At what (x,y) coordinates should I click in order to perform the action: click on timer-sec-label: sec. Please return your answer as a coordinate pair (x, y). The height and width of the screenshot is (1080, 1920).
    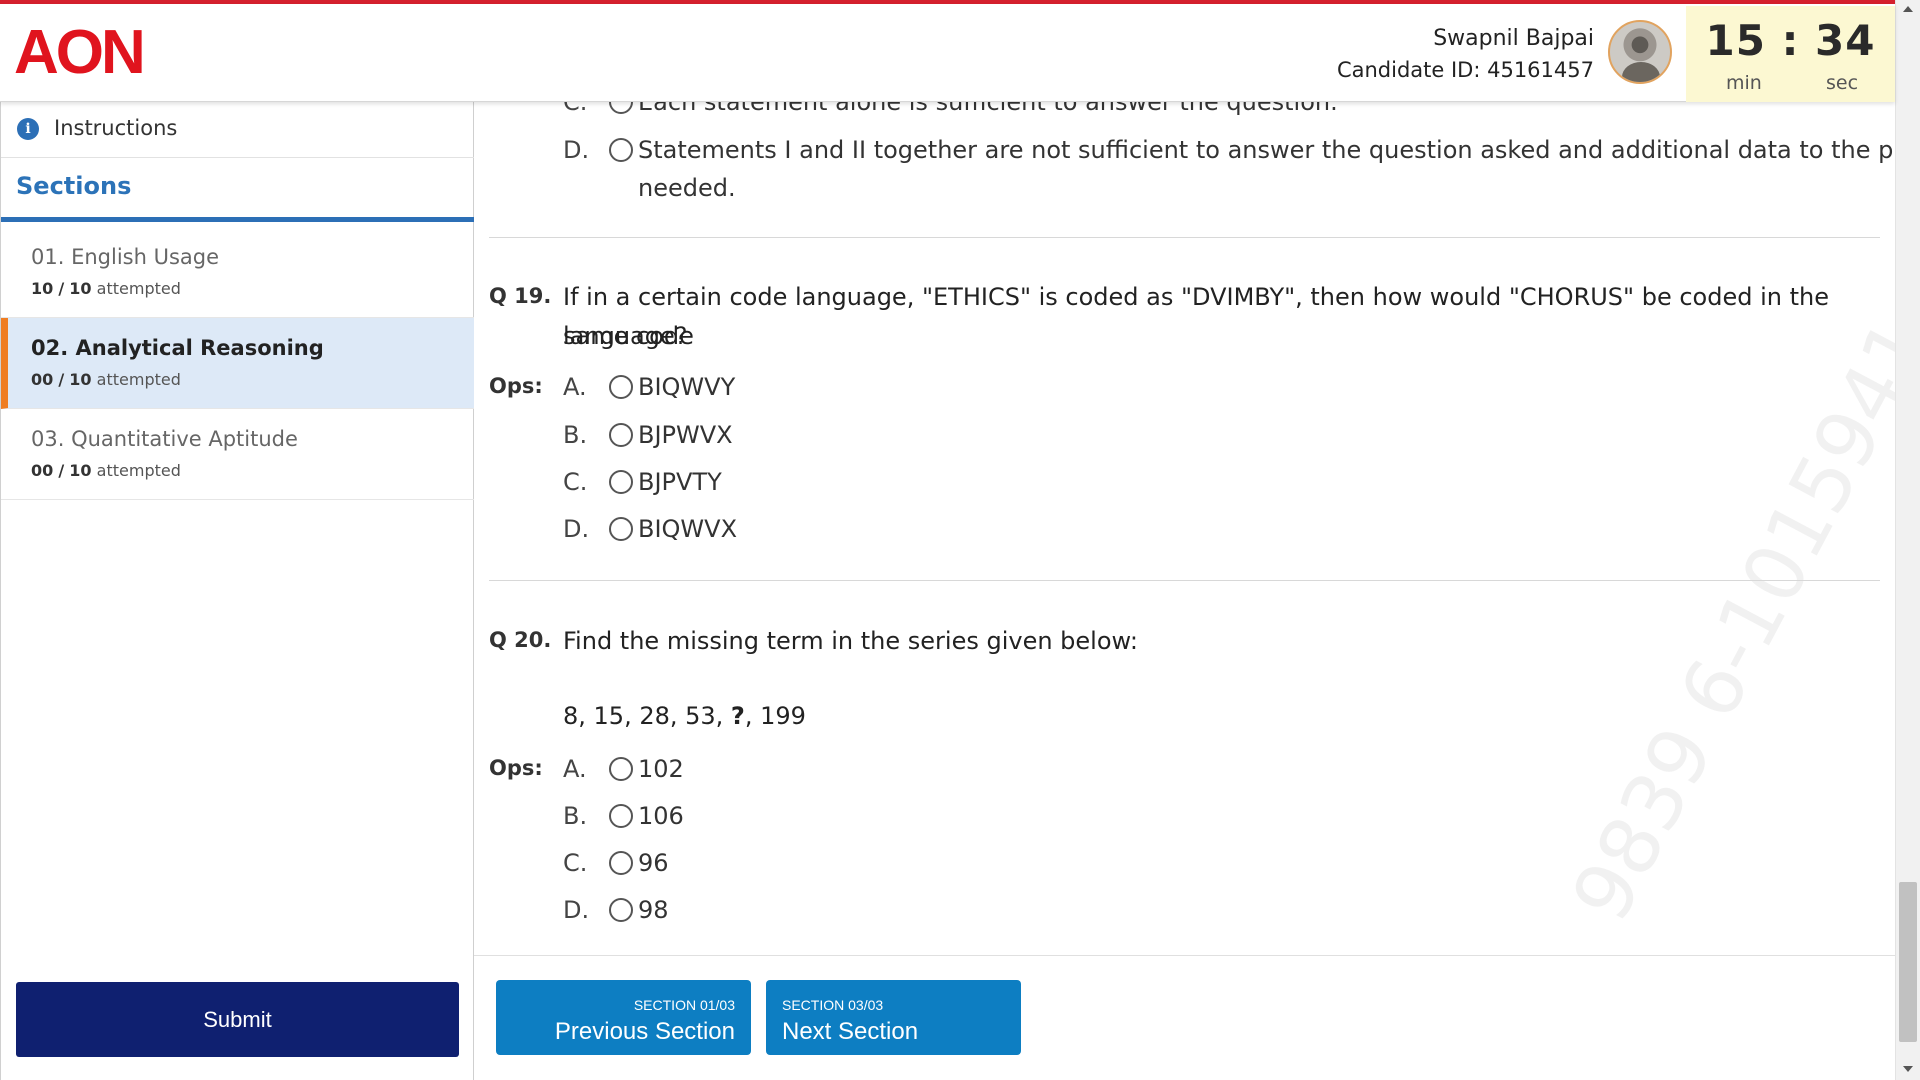
    Looking at the image, I should click on (1842, 83).